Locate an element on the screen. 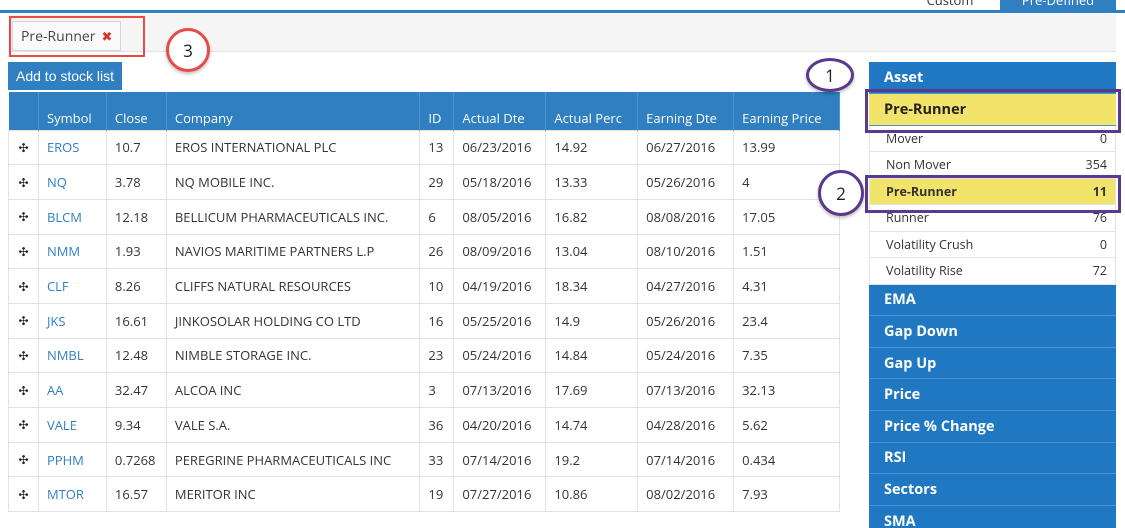 This screenshot has width=1125, height=528. header-id: ID is located at coordinates (437, 111).